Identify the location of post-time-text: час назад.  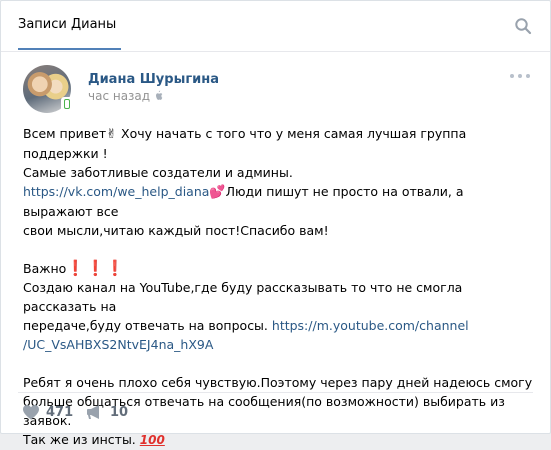
(119, 96).